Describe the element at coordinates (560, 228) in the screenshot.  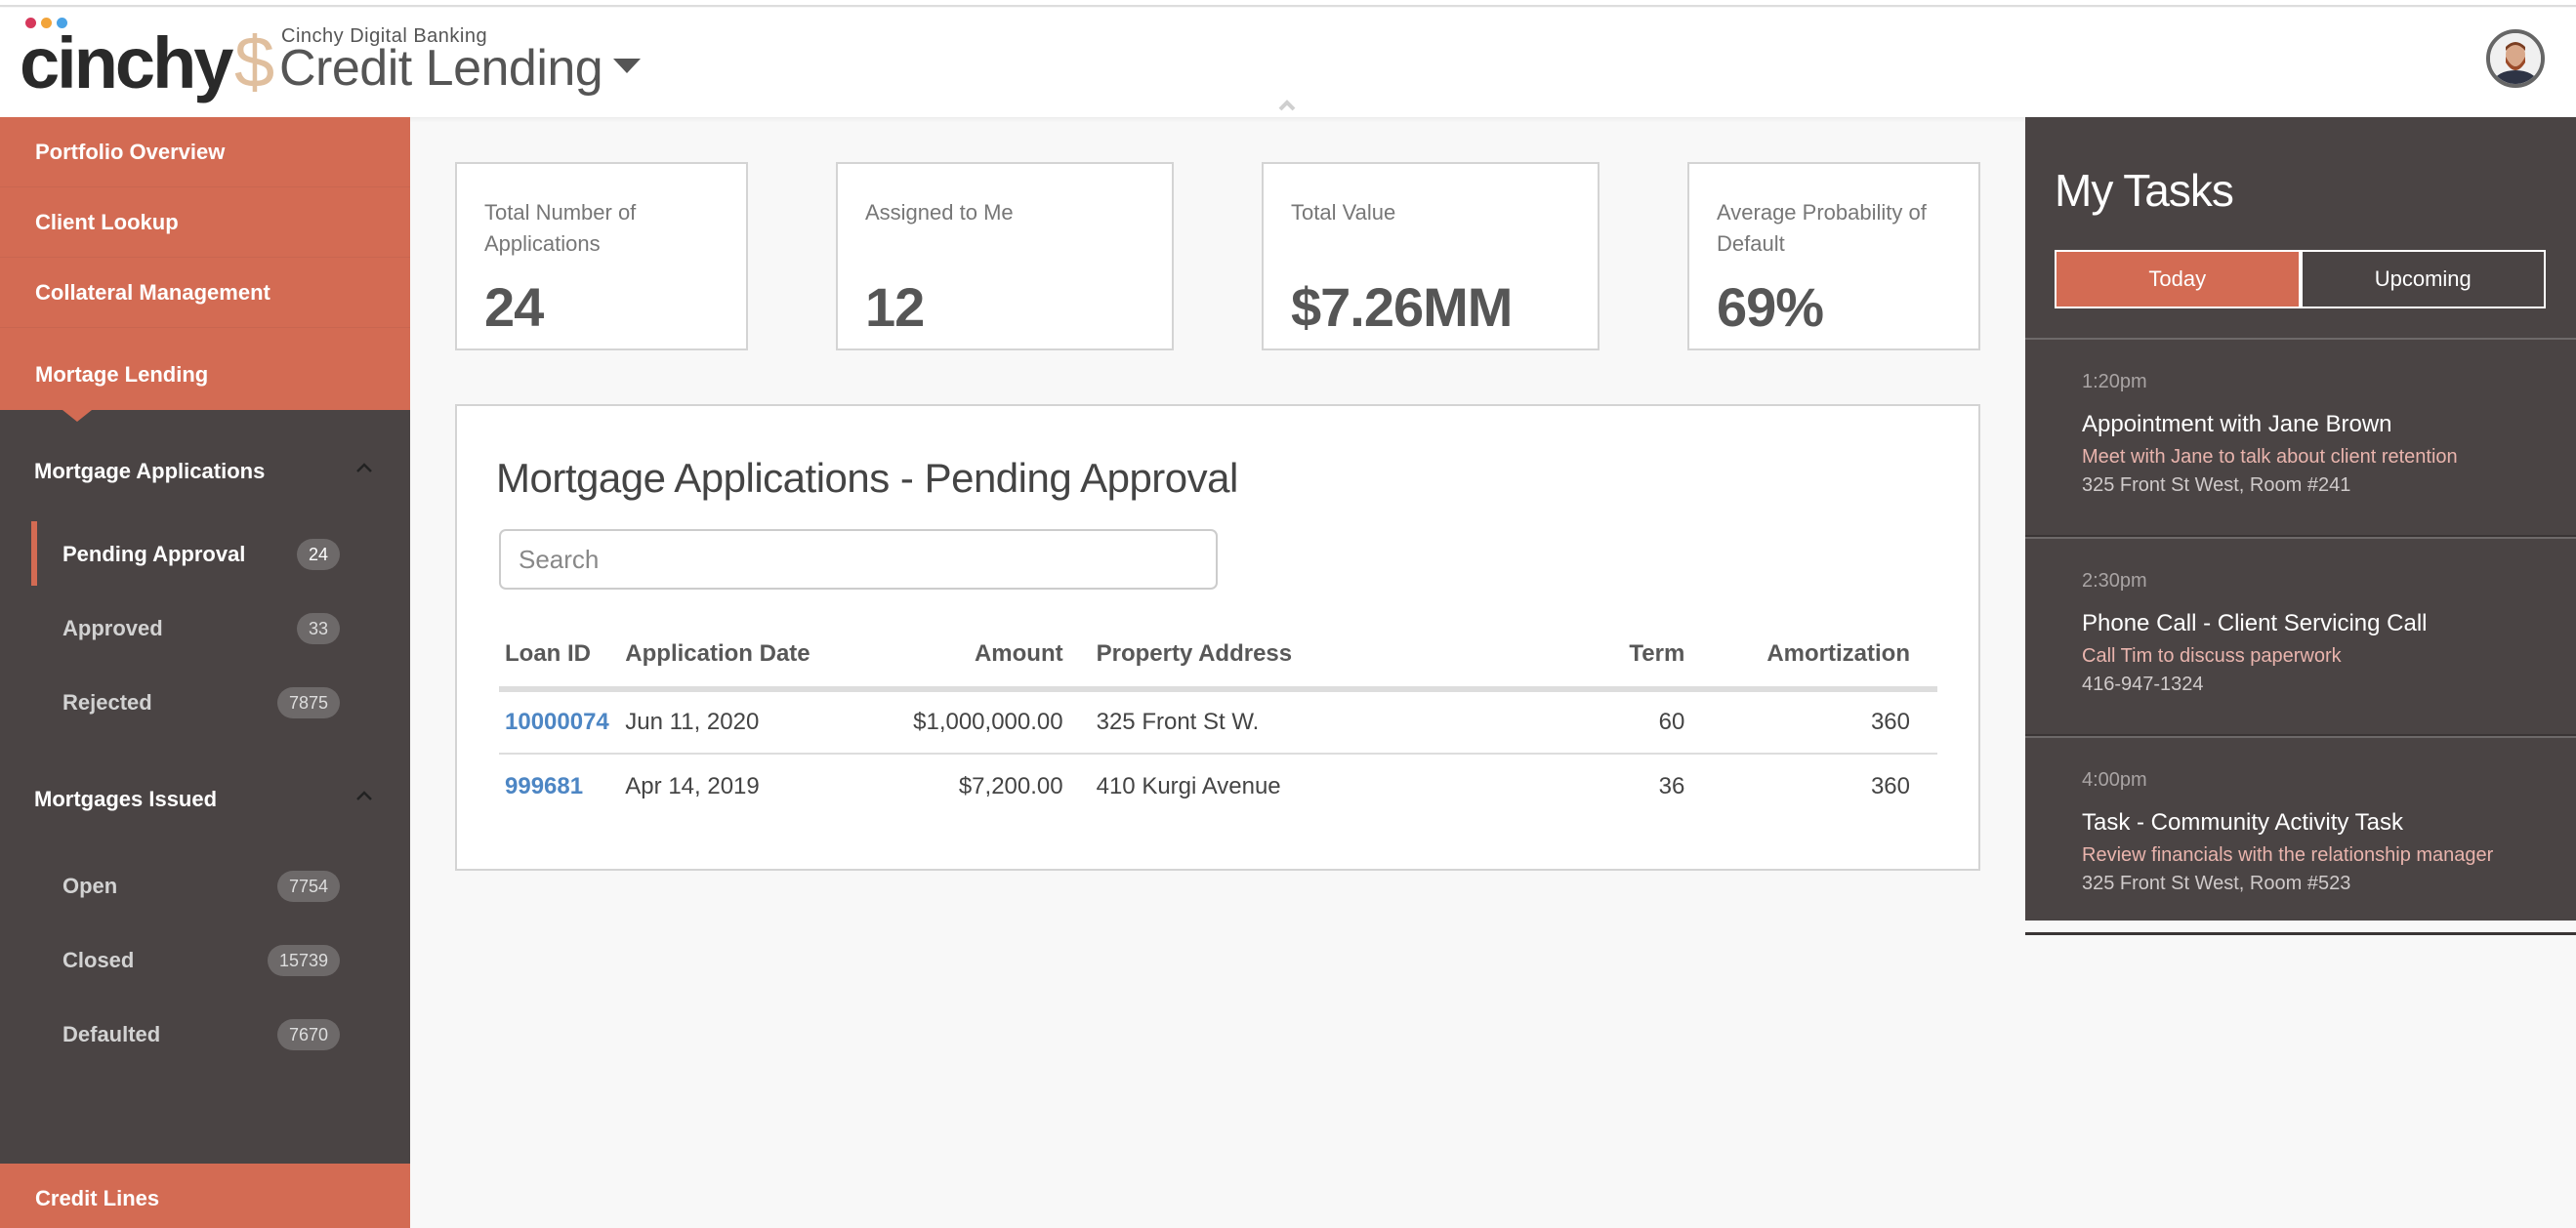
I see `stat-label: Total Number of Applications` at that location.